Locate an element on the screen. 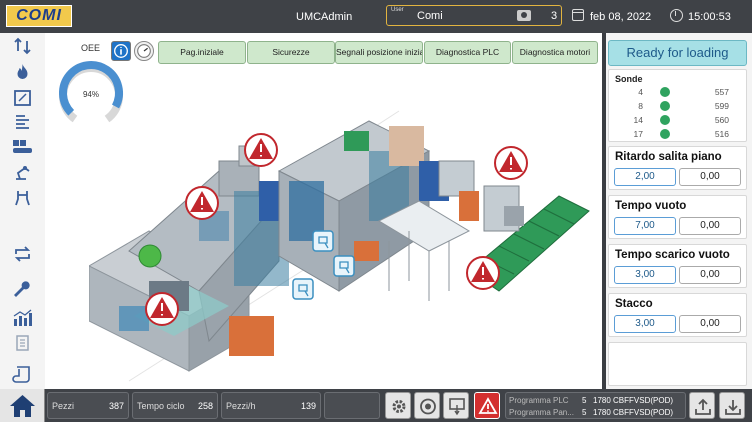  tab-pag-iniziale: Pag.iniziale is located at coordinates (202, 52).